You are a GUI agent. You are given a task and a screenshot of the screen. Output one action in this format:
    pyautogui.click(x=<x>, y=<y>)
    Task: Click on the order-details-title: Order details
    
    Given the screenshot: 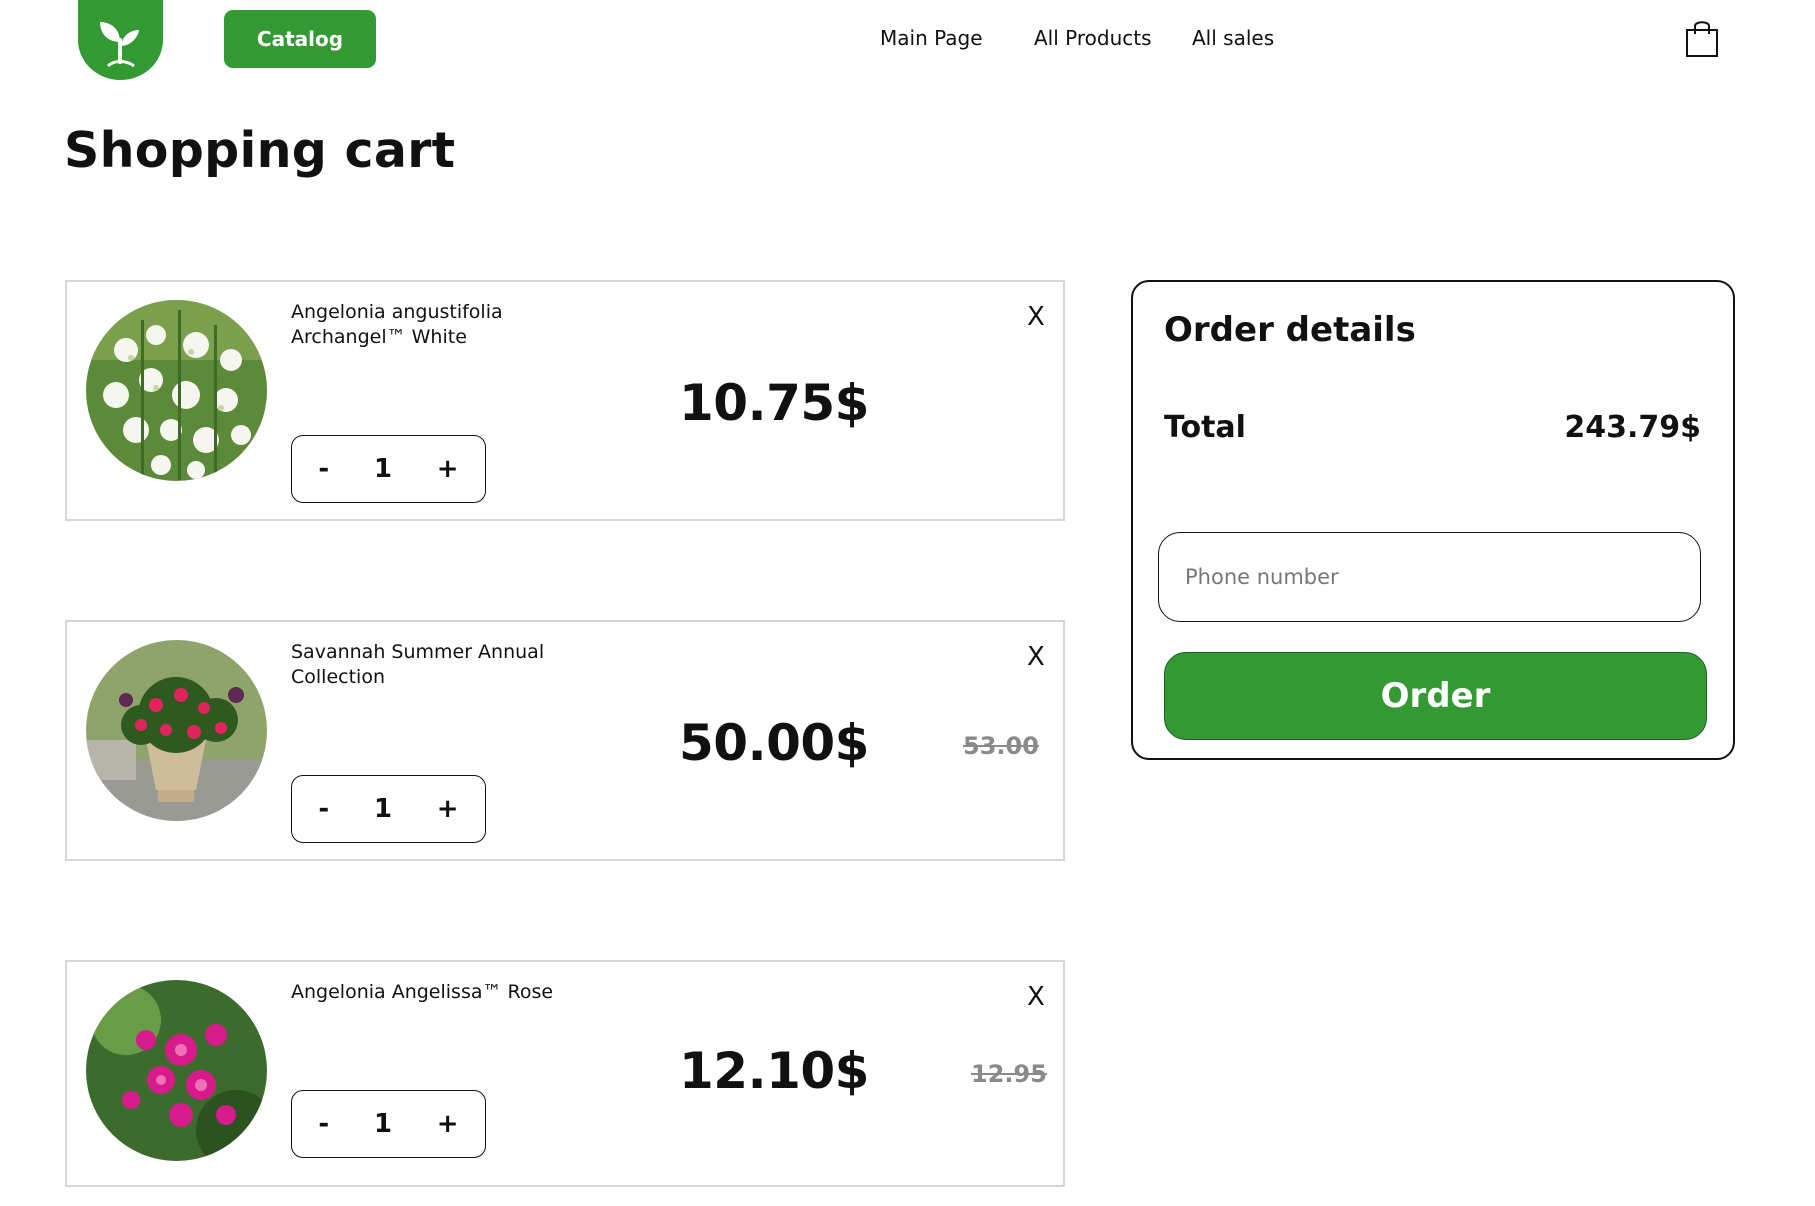 What is the action you would take?
    pyautogui.click(x=1290, y=330)
    